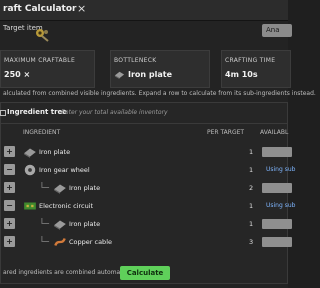  Describe the element at coordinates (146, 188) in the screenshot. I see `table-row: + Iron plate 2` at that location.